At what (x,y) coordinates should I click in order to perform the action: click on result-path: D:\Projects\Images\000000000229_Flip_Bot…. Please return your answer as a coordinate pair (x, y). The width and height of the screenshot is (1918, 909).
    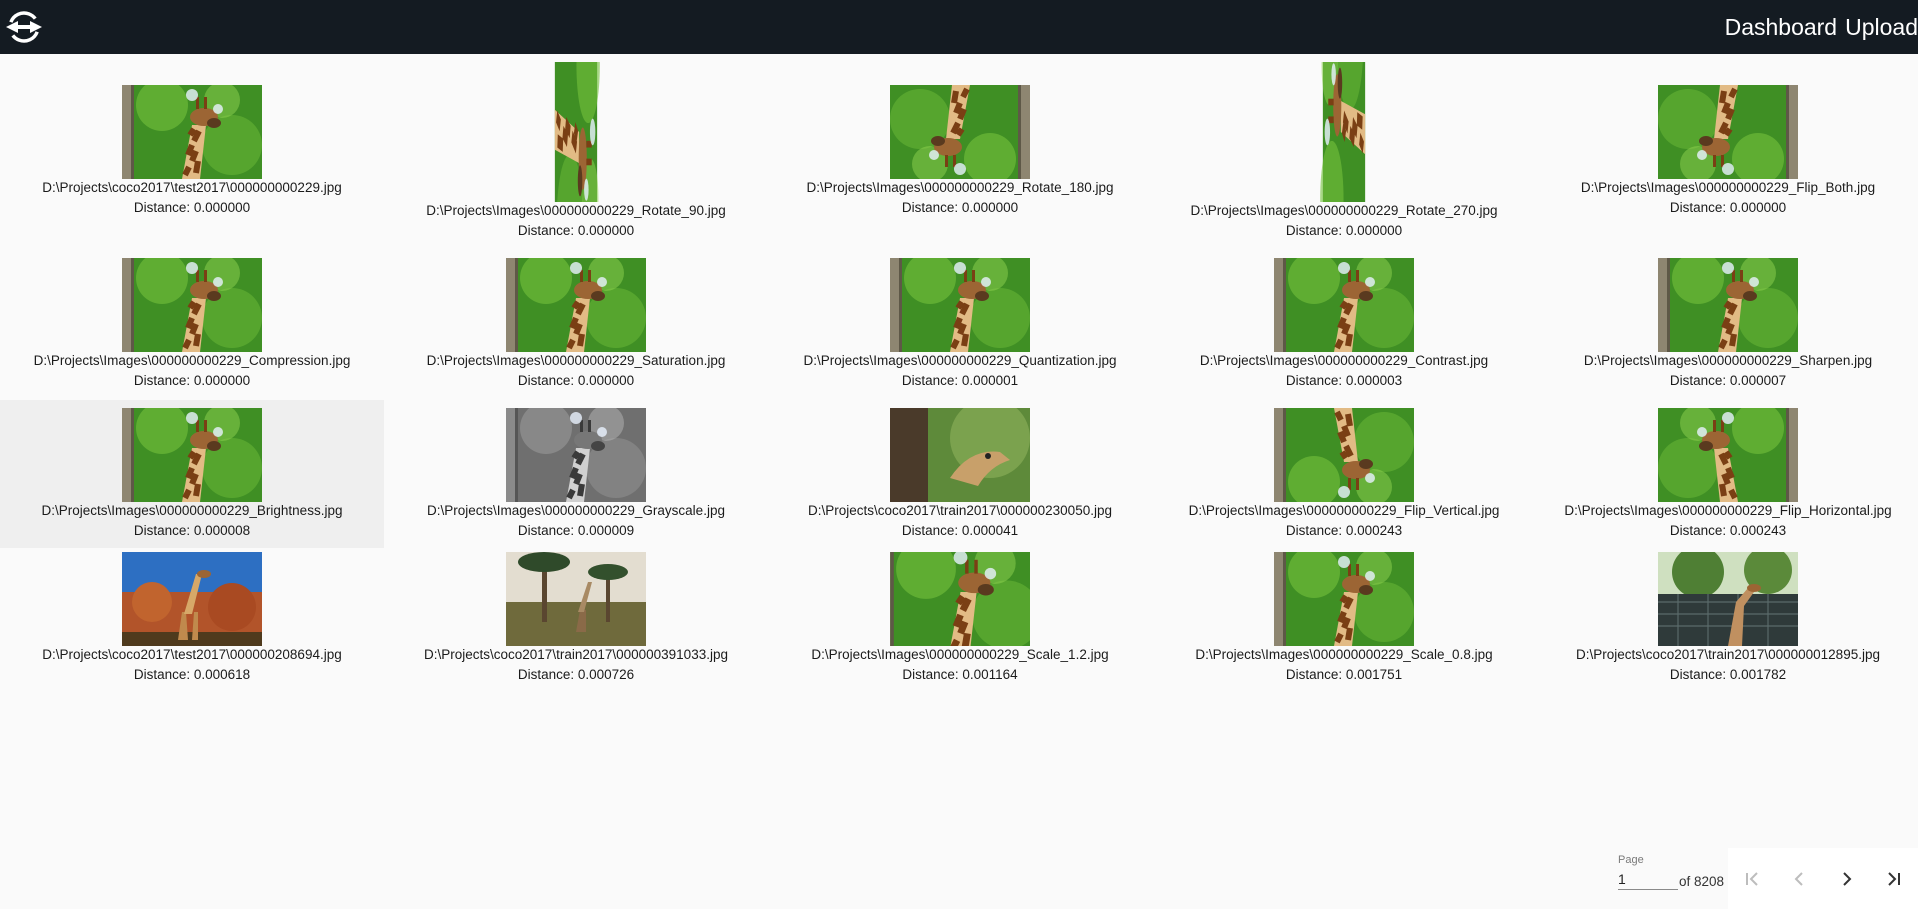
    Looking at the image, I should click on (1728, 187).